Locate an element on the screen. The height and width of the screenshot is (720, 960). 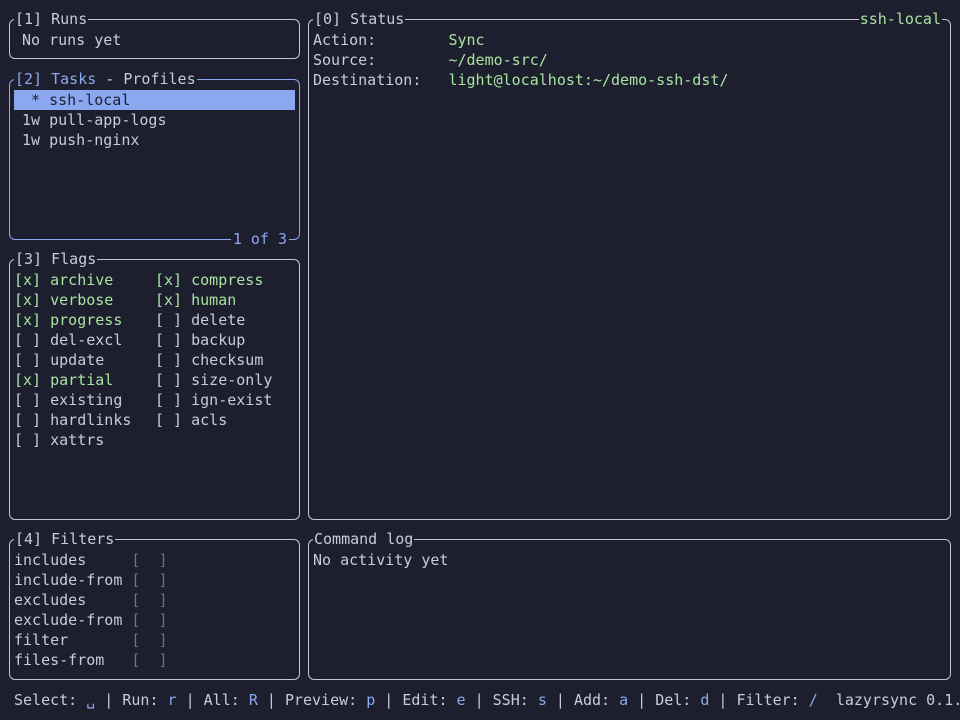
status-profile-name: ssh-local is located at coordinates (900, 19).